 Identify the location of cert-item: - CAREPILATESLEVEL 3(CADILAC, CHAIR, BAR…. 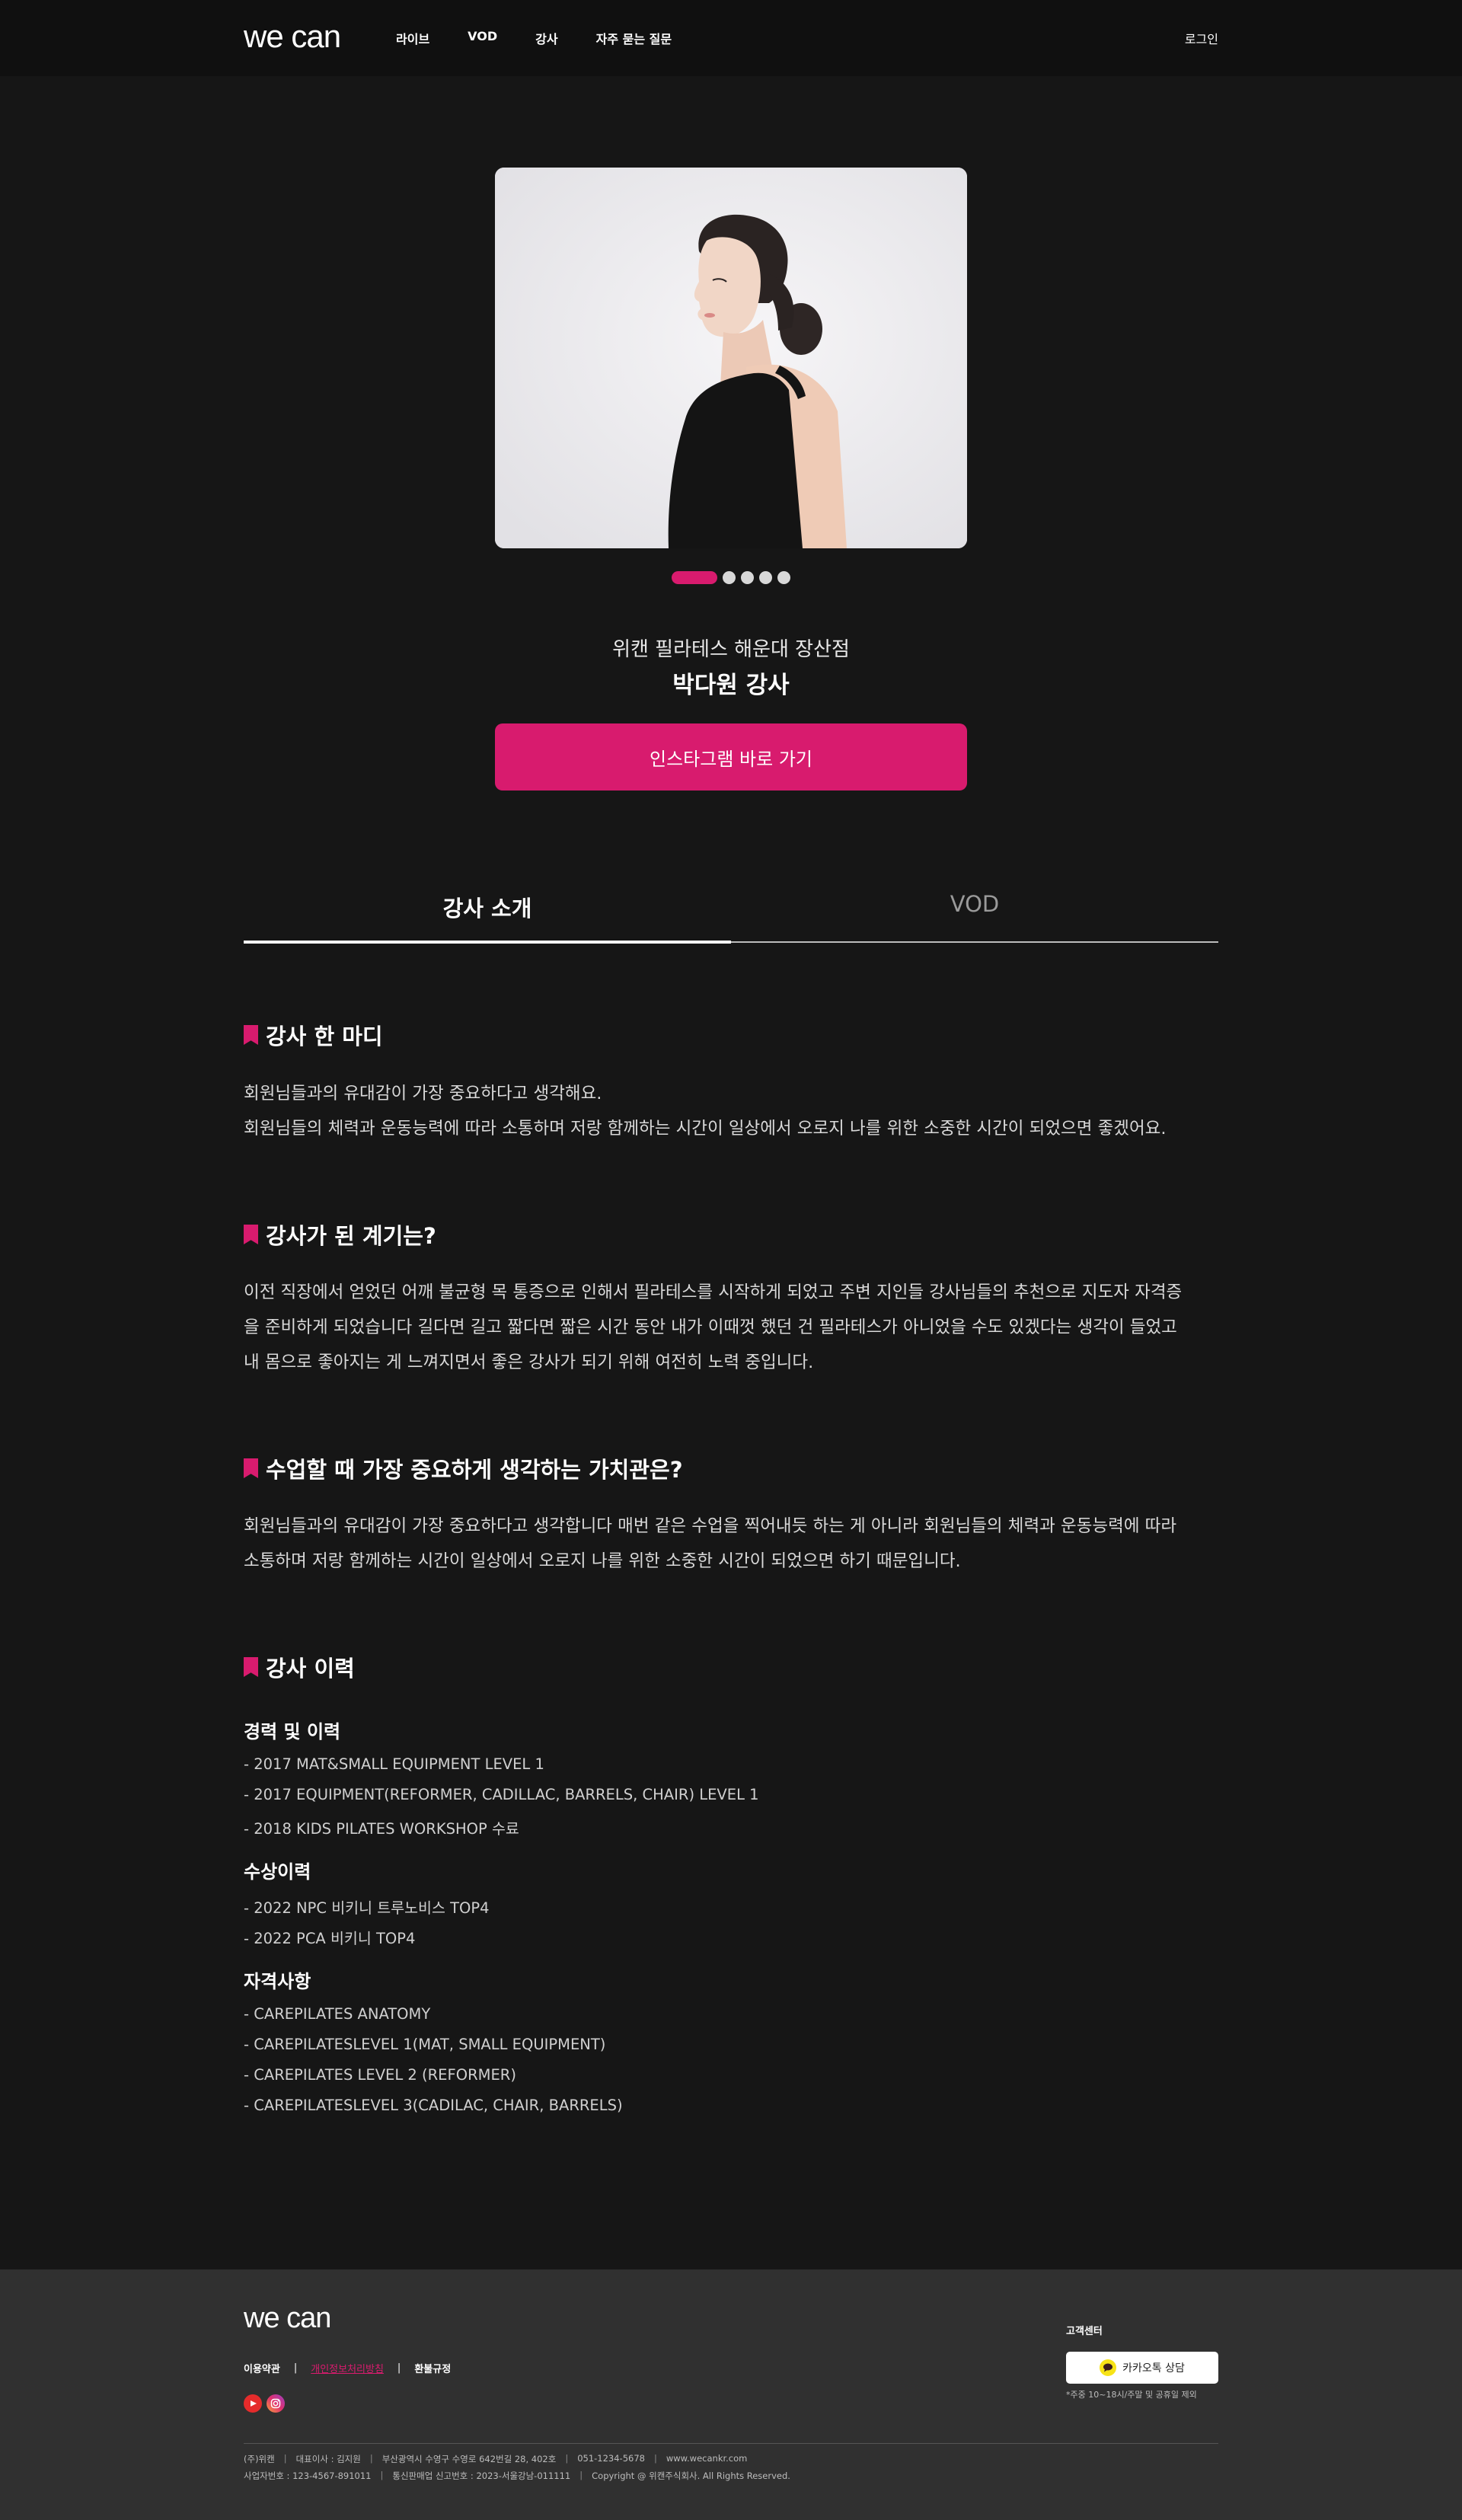
(434, 2105).